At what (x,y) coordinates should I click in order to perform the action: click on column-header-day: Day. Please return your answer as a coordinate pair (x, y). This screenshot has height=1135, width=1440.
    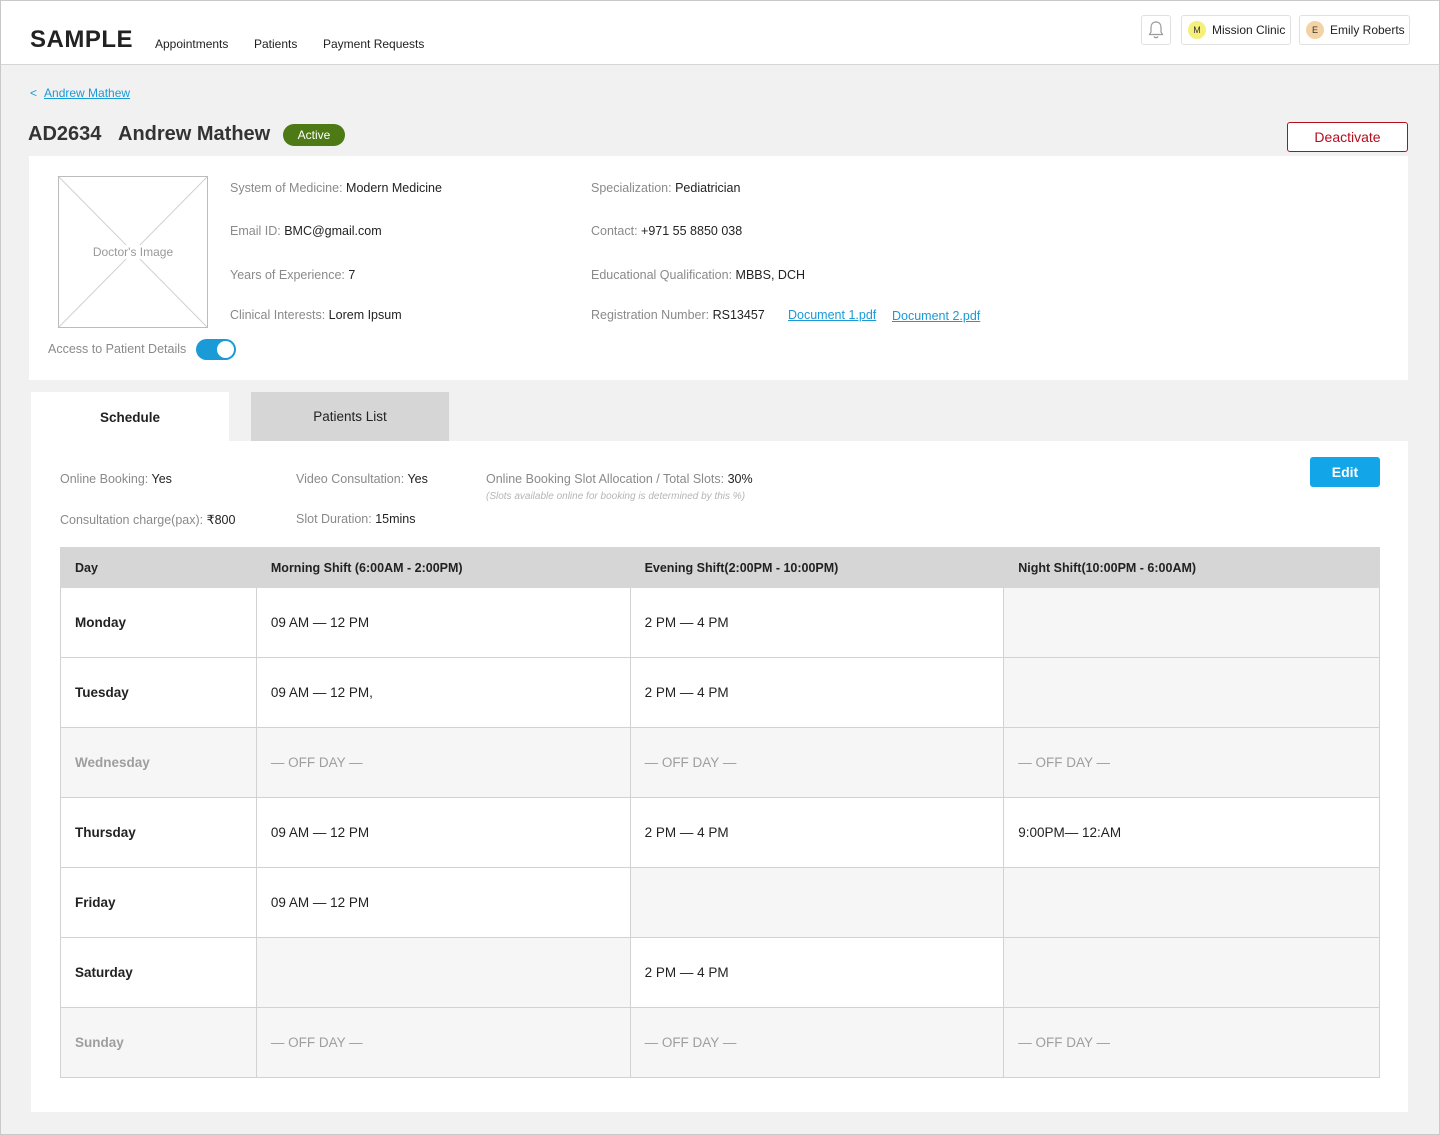
    Looking at the image, I should click on (158, 567).